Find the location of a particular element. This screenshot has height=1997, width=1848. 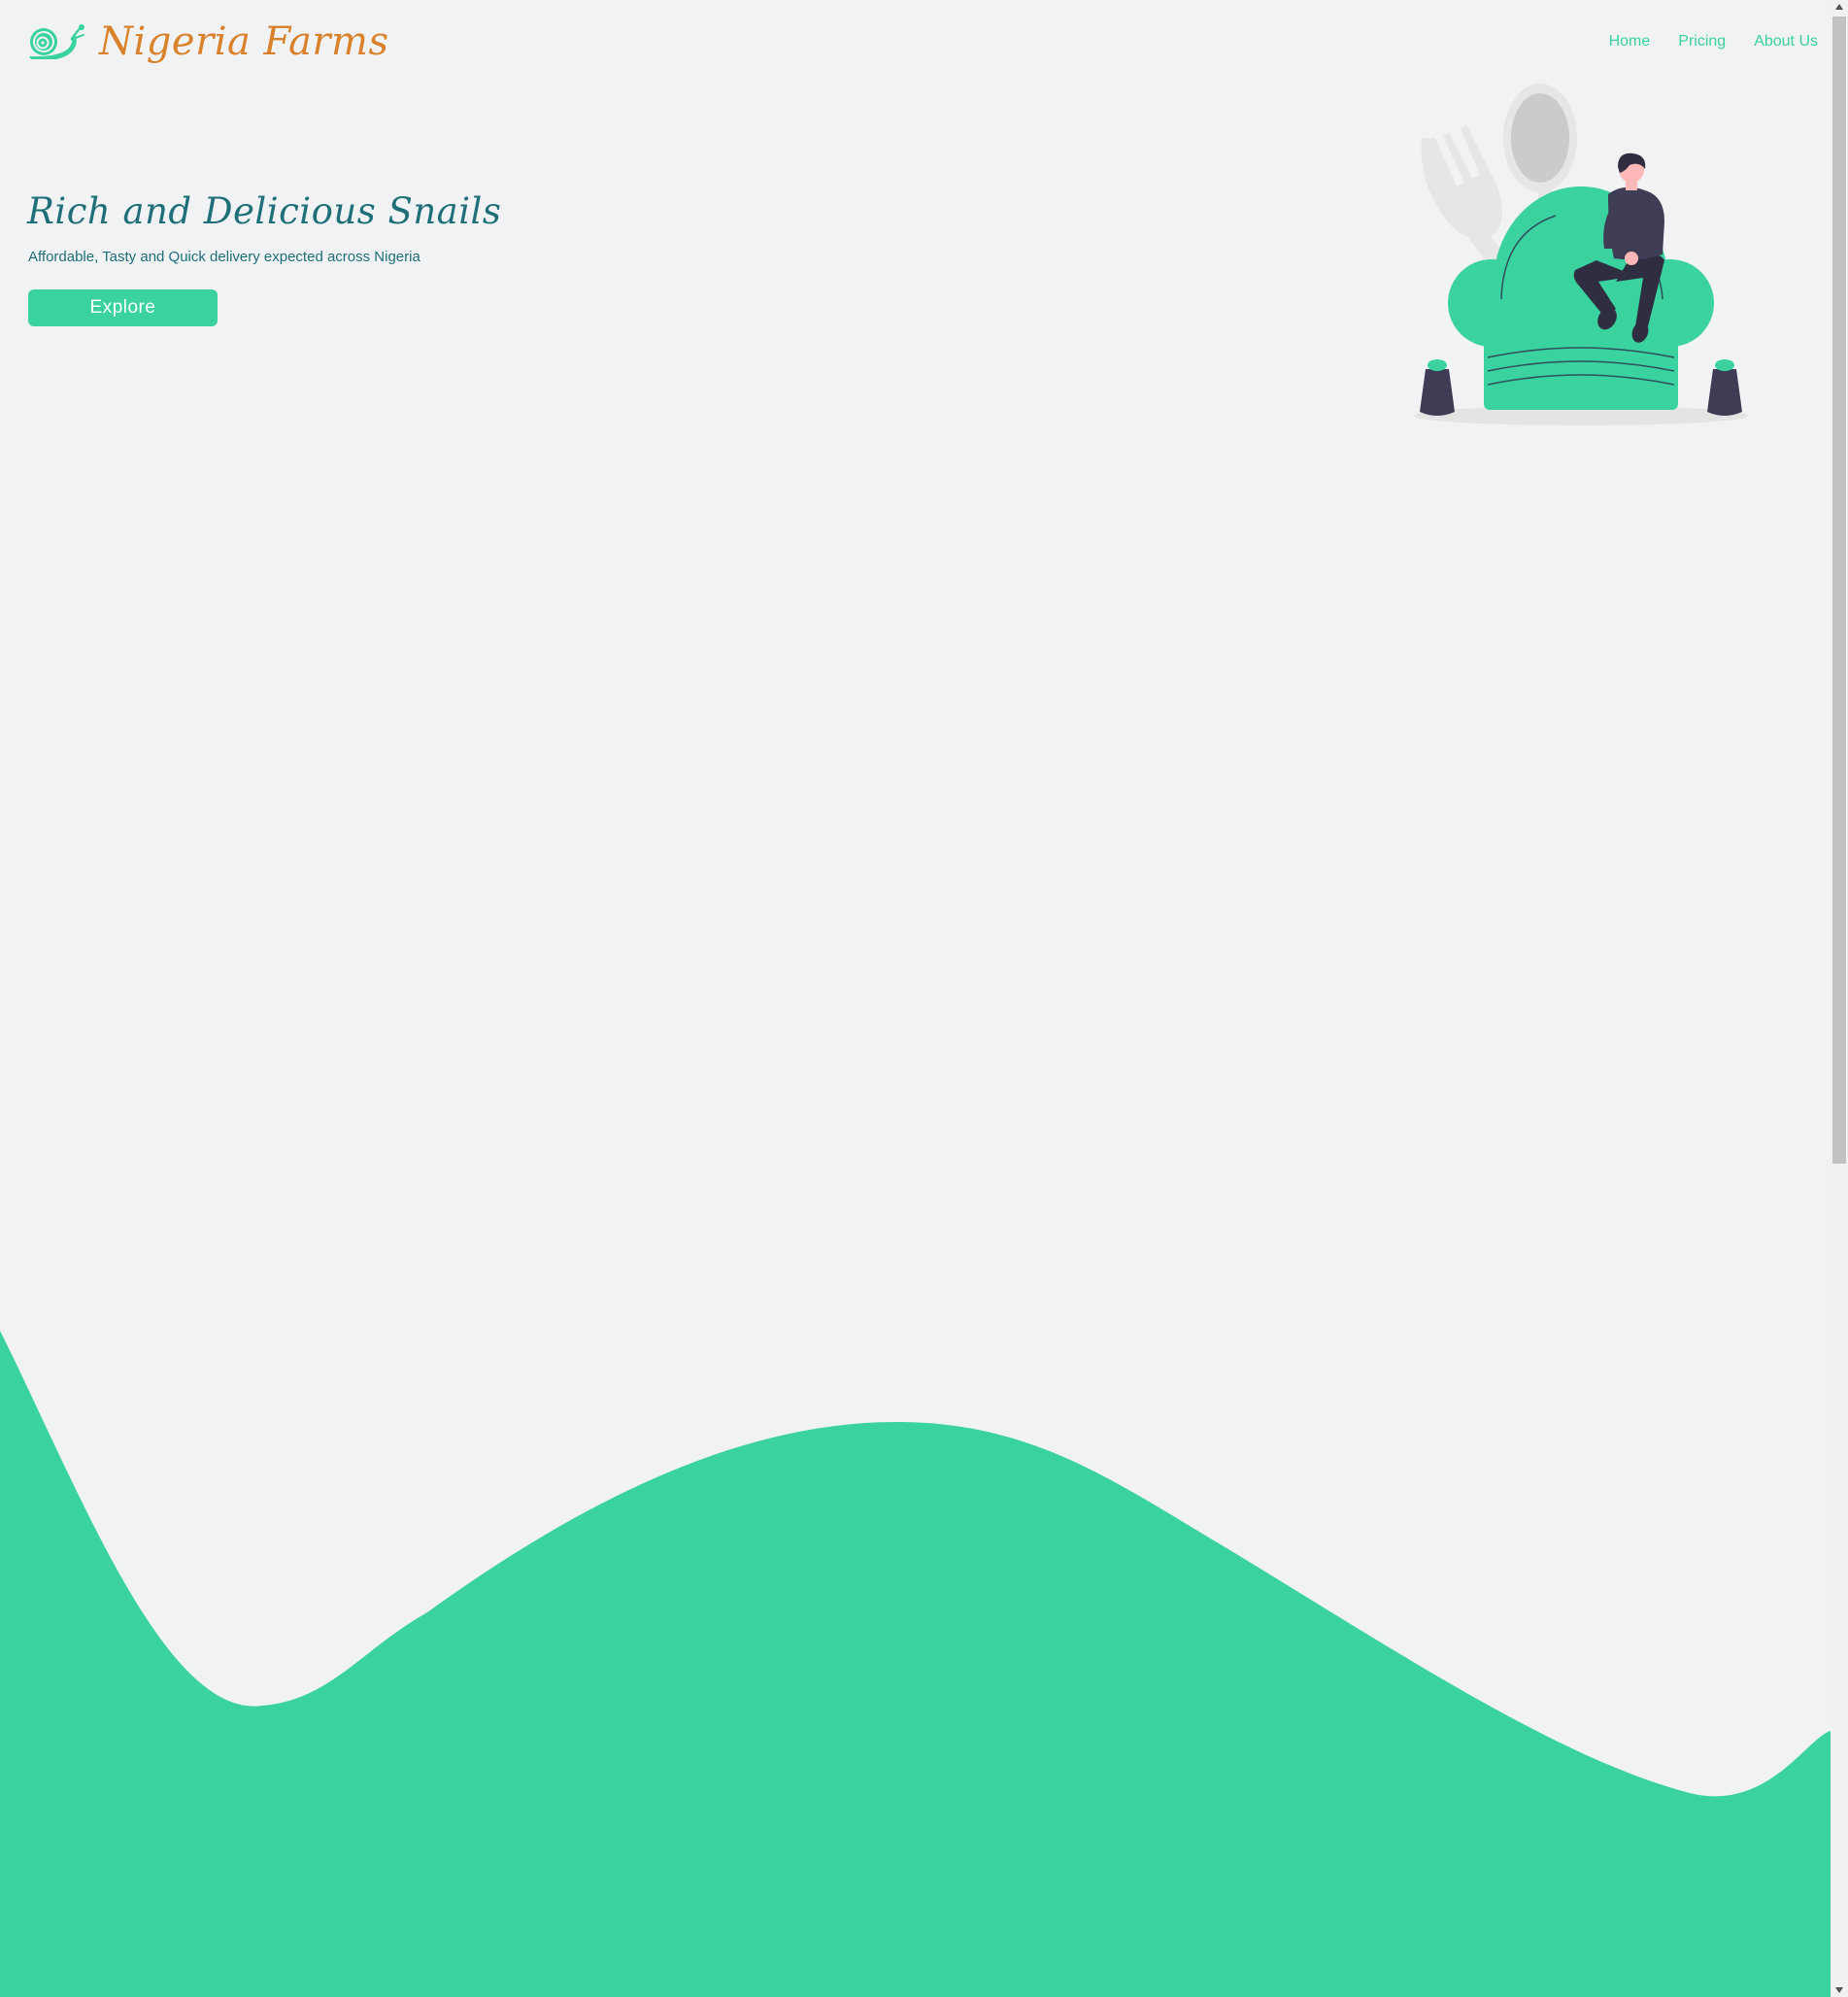

vertical-scrollbar is located at coordinates (1839, 998).